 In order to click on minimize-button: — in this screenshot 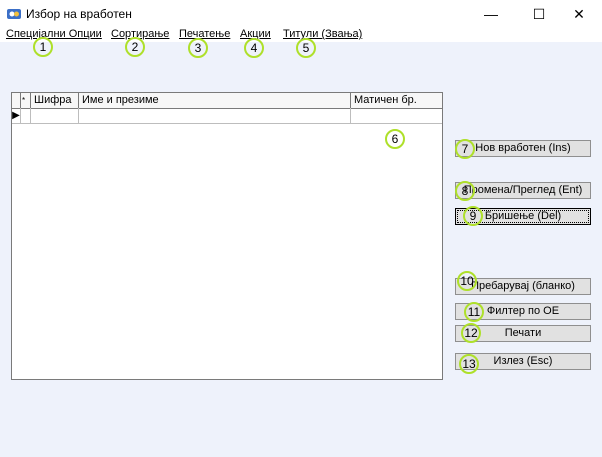, I will do `click(491, 14)`.